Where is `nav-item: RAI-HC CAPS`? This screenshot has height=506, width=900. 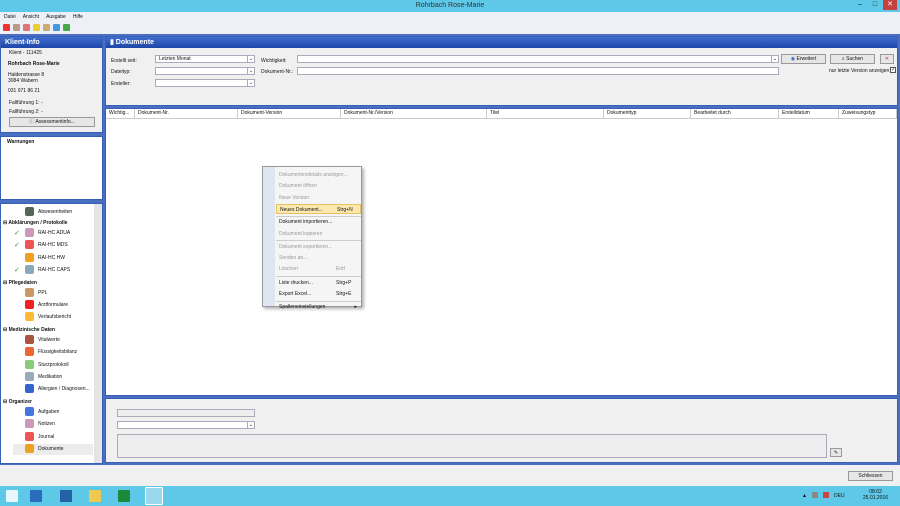 nav-item: RAI-HC CAPS is located at coordinates (54, 270).